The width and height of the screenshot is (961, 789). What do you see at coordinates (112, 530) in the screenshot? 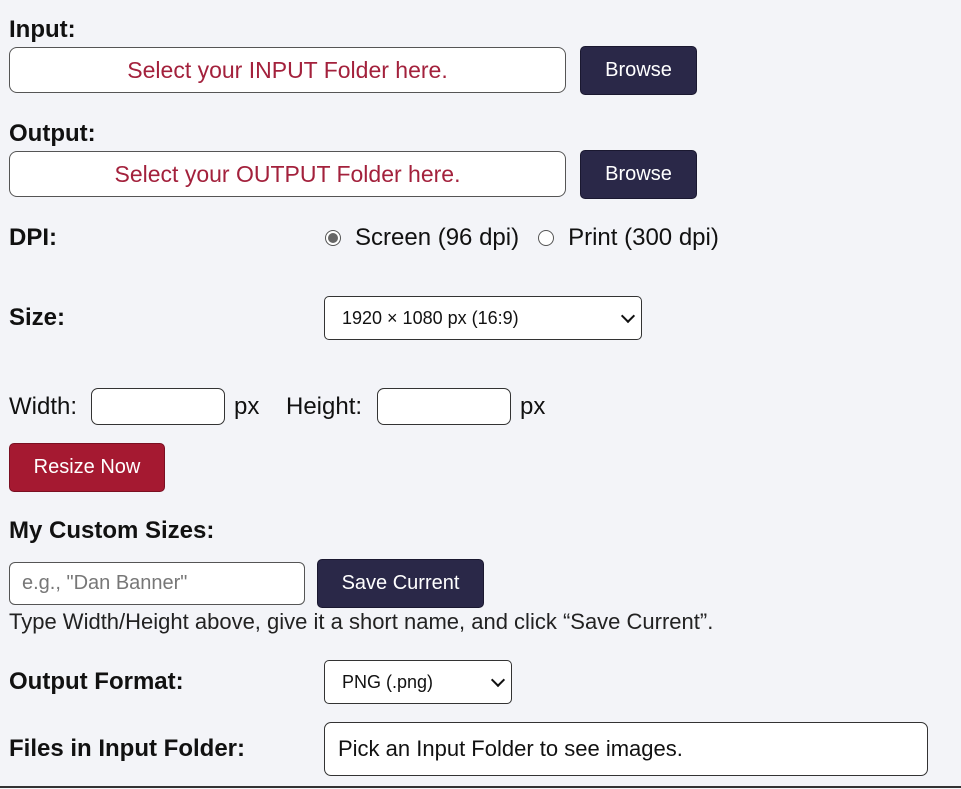
I see `custom-sizes-label: My Custom Sizes:` at bounding box center [112, 530].